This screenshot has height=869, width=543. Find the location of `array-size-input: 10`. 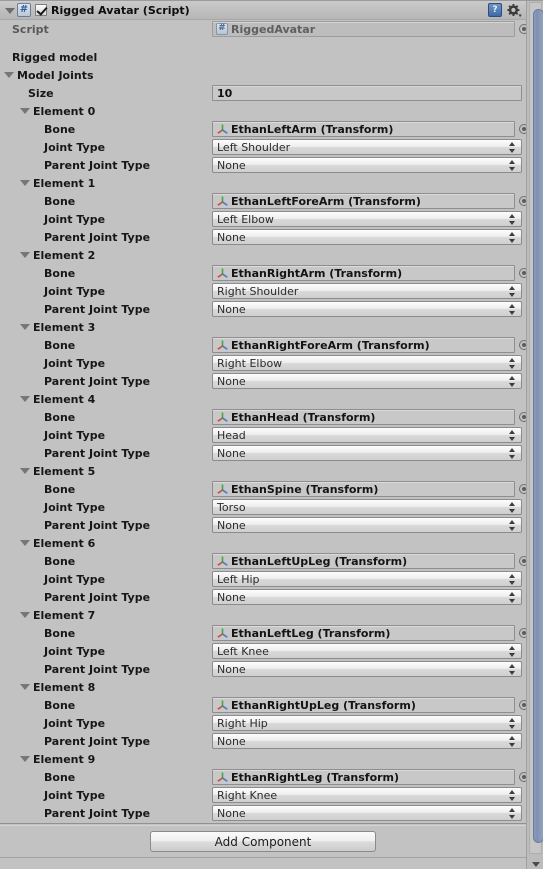

array-size-input: 10 is located at coordinates (367, 93).